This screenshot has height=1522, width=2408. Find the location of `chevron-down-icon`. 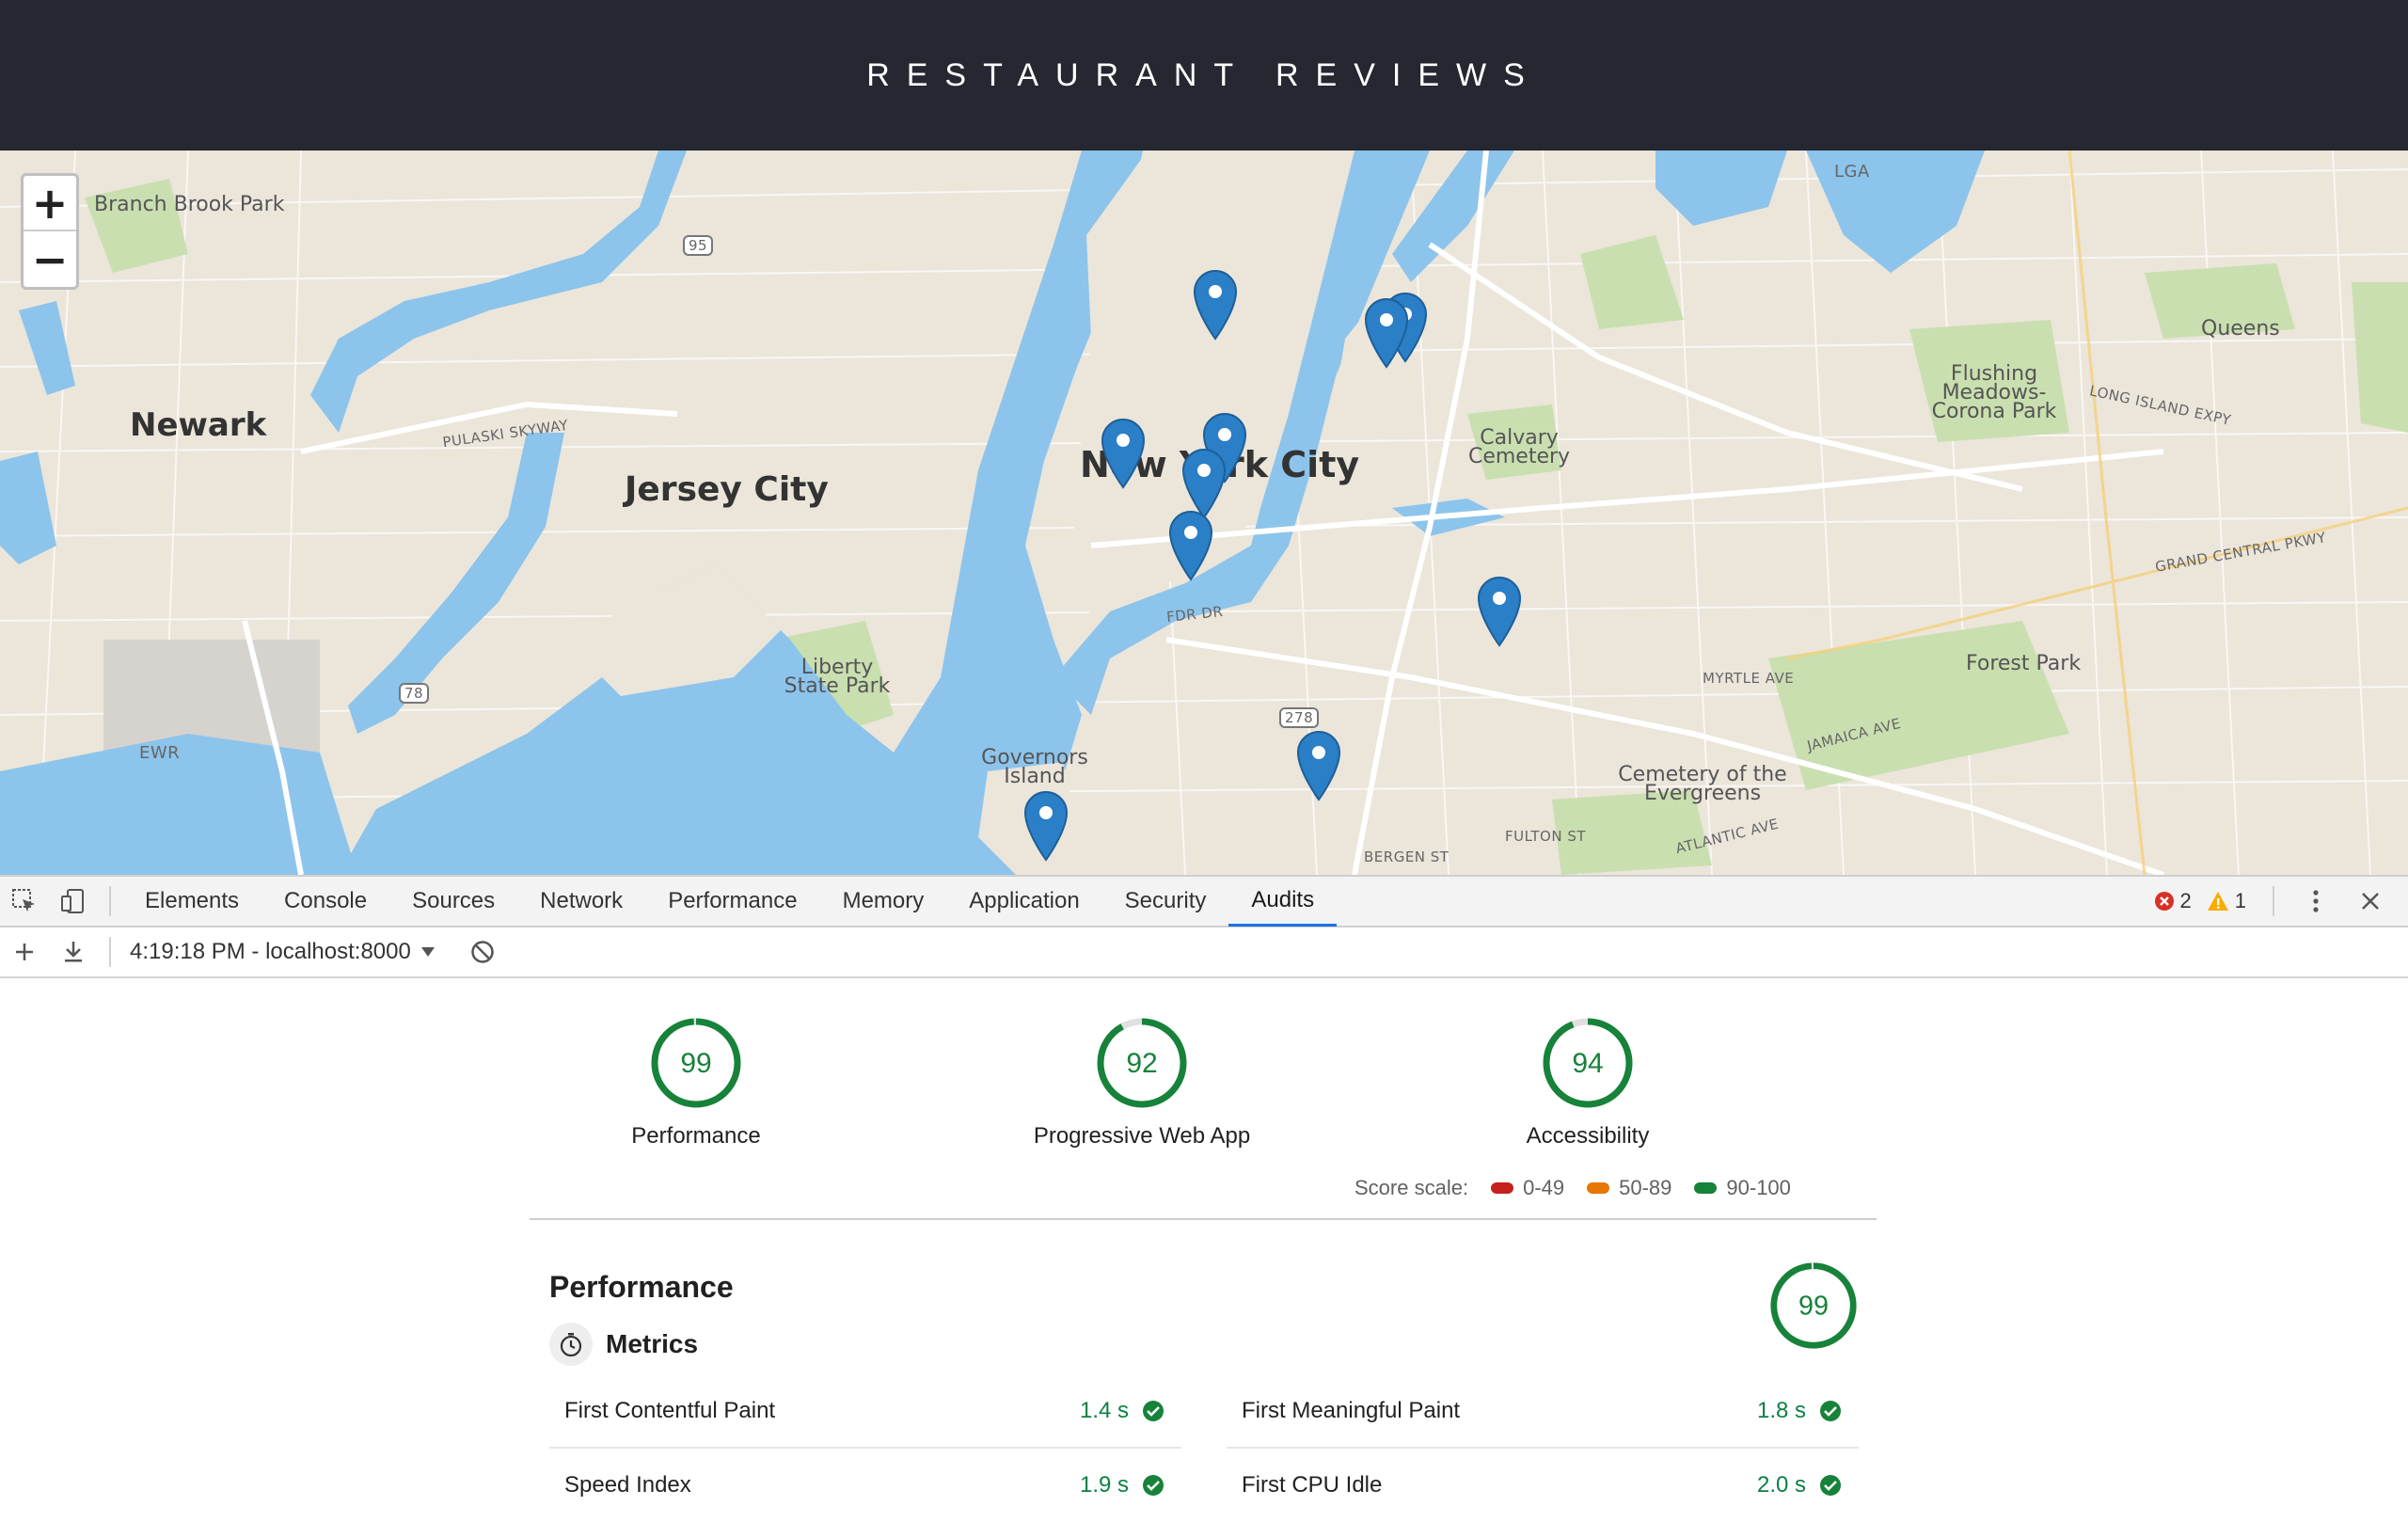

chevron-down-icon is located at coordinates (428, 952).